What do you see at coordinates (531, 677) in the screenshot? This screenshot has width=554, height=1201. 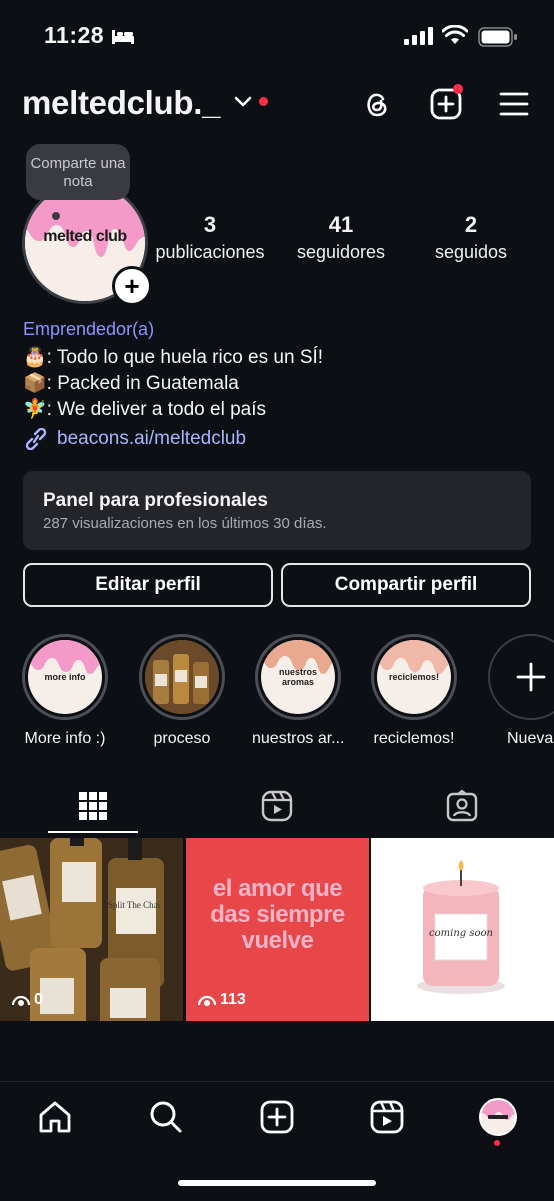 I see `plus-icon` at bounding box center [531, 677].